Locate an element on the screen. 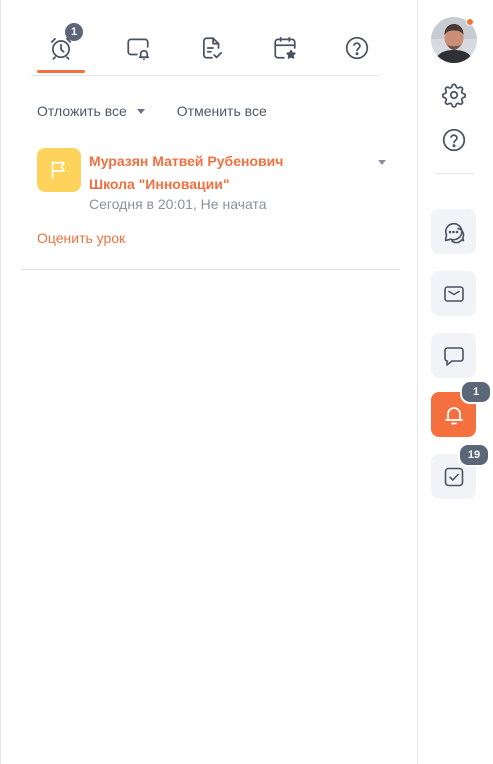 The width and height of the screenshot is (493, 764). bell-icon is located at coordinates (453, 415).